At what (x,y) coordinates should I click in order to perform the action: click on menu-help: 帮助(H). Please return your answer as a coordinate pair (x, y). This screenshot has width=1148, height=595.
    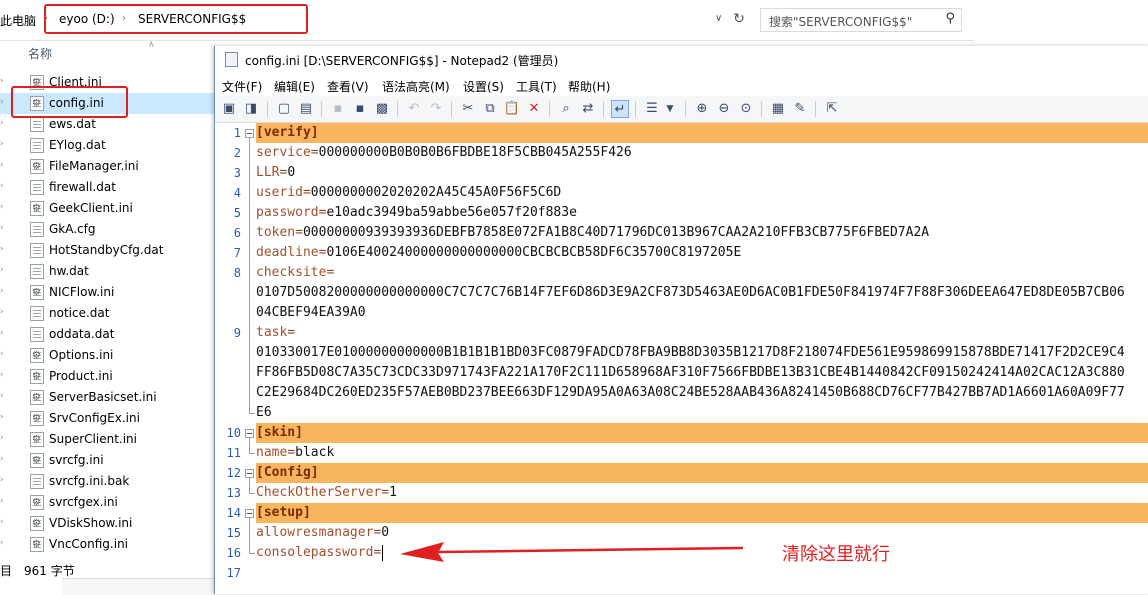
    Looking at the image, I should click on (589, 86).